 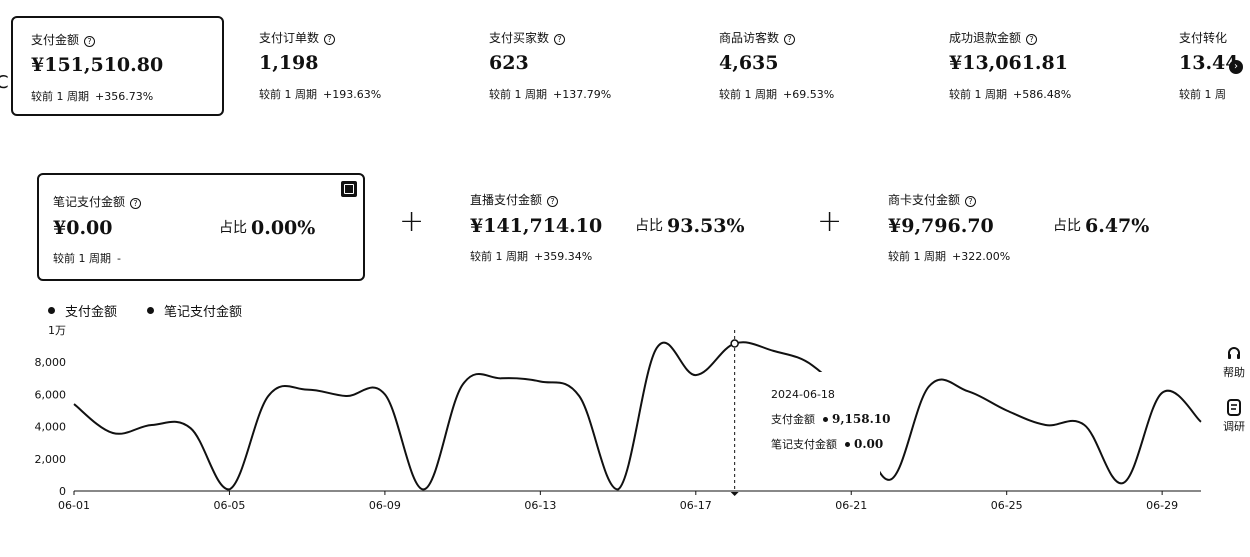 What do you see at coordinates (803, 394) in the screenshot?
I see `tooltip-date: 2024-06-18` at bounding box center [803, 394].